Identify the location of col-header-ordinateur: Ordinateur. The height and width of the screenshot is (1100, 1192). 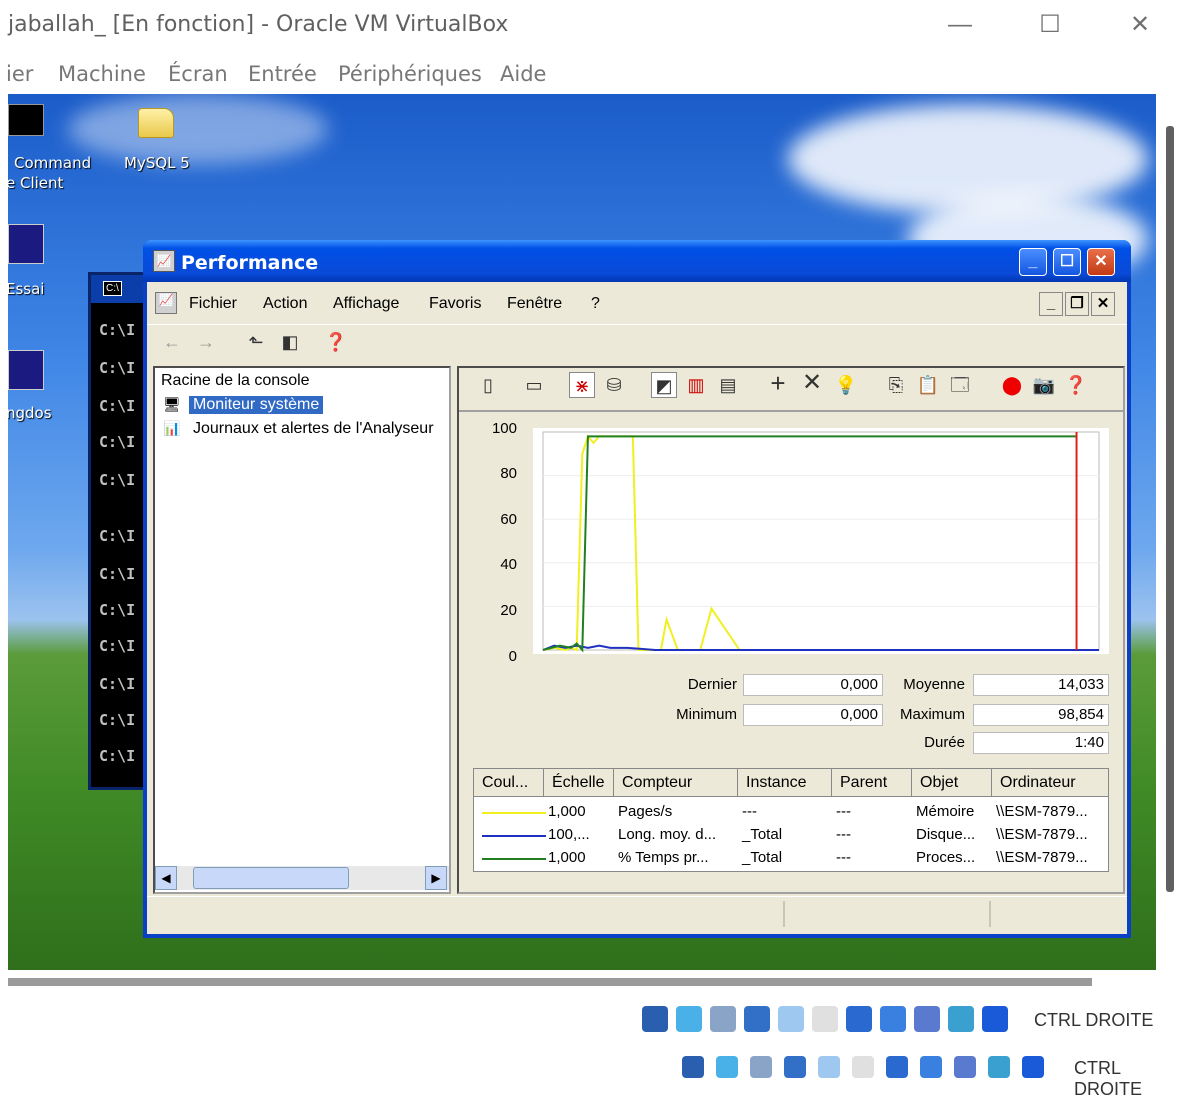
(1050, 783).